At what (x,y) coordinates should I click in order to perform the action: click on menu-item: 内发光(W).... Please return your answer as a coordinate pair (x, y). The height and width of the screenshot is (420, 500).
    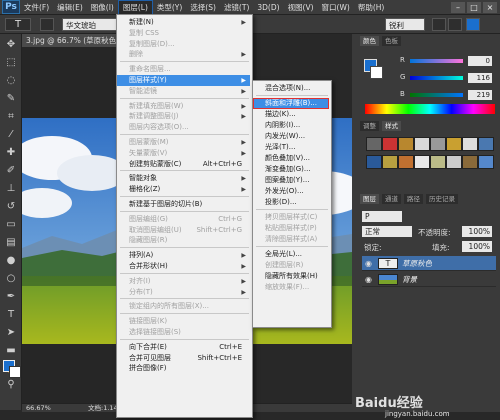
    Looking at the image, I should click on (291, 136).